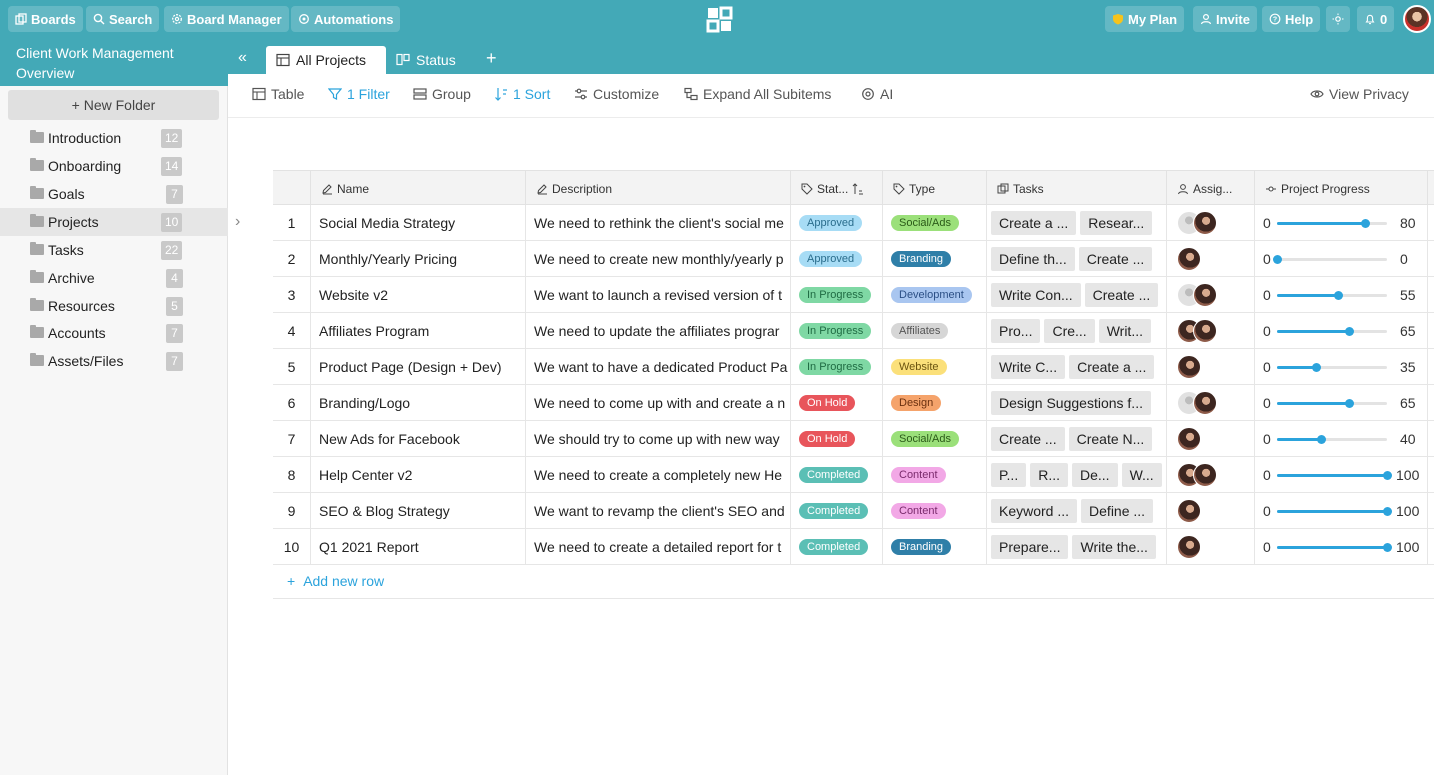 The height and width of the screenshot is (775, 1434). Describe the element at coordinates (1291, 19) in the screenshot. I see `help-button: ? Help` at that location.